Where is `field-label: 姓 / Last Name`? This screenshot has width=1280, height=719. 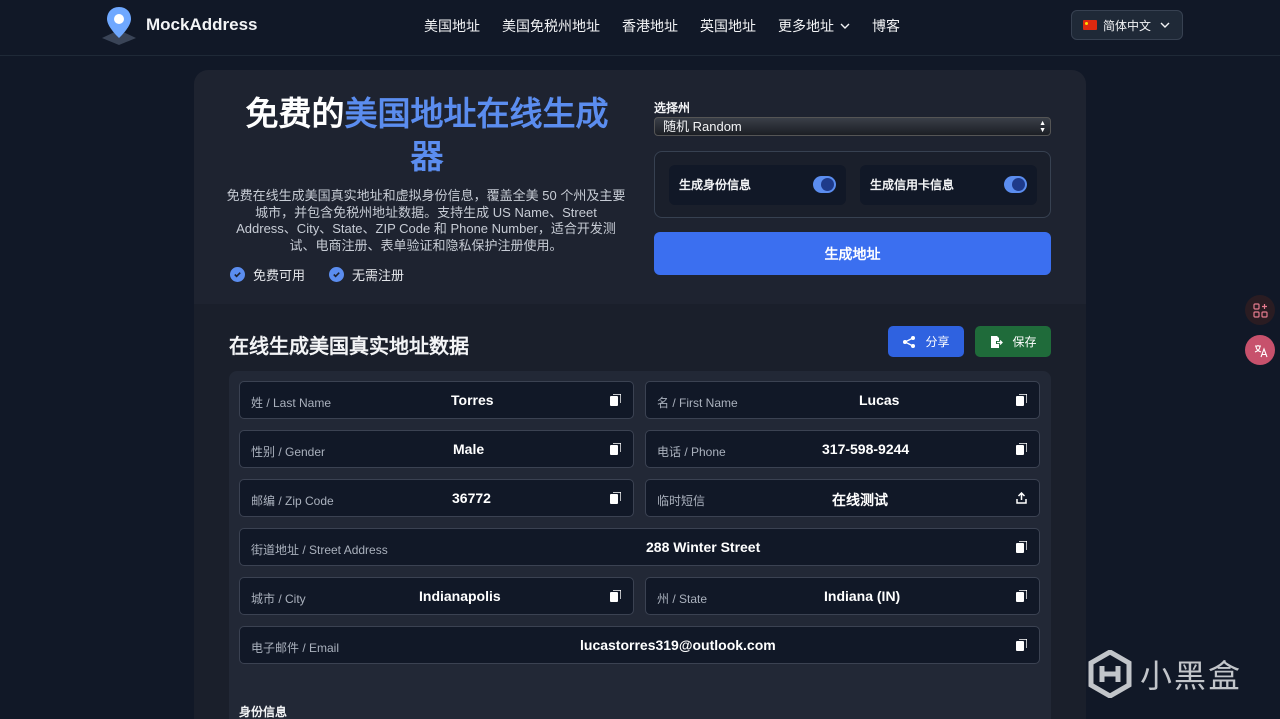 field-label: 姓 / Last Name is located at coordinates (291, 403).